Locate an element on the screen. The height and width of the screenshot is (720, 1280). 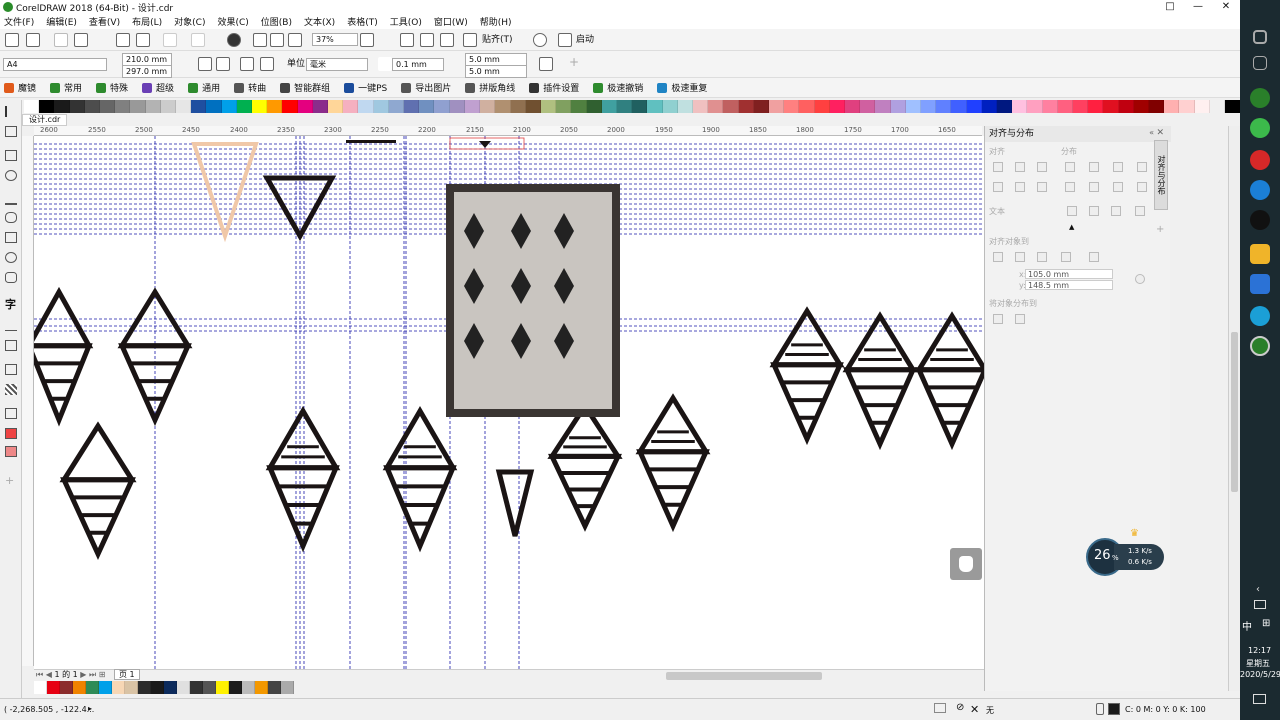
distribute-spacing-h-icon is located at coordinates (1142, 167).